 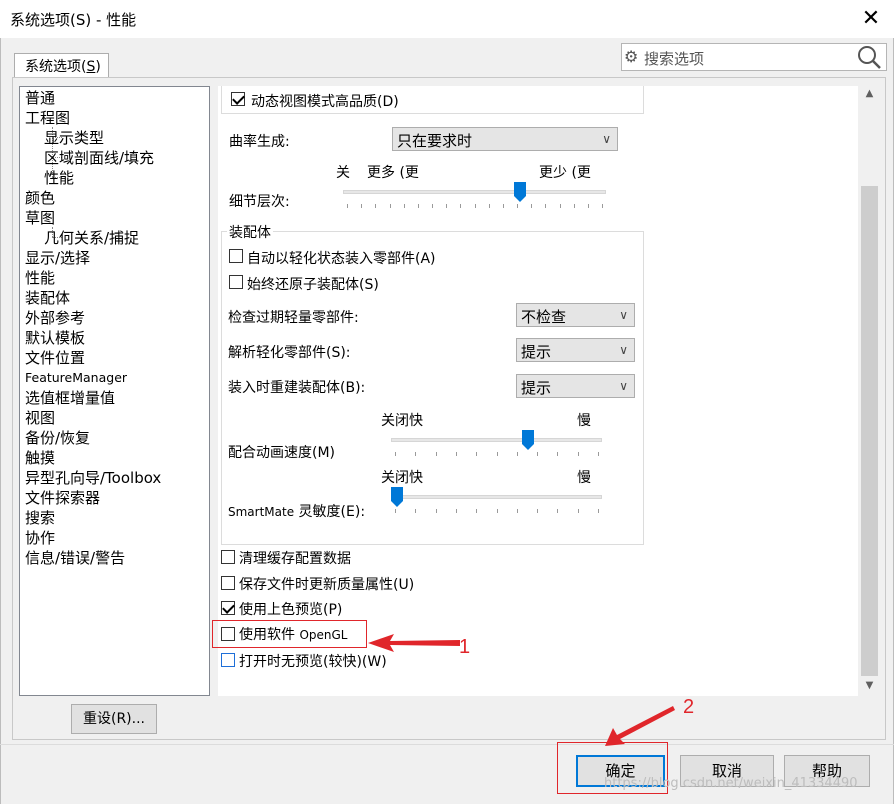 What do you see at coordinates (869, 93) in the screenshot?
I see `scroll-up-icon: ▲` at bounding box center [869, 93].